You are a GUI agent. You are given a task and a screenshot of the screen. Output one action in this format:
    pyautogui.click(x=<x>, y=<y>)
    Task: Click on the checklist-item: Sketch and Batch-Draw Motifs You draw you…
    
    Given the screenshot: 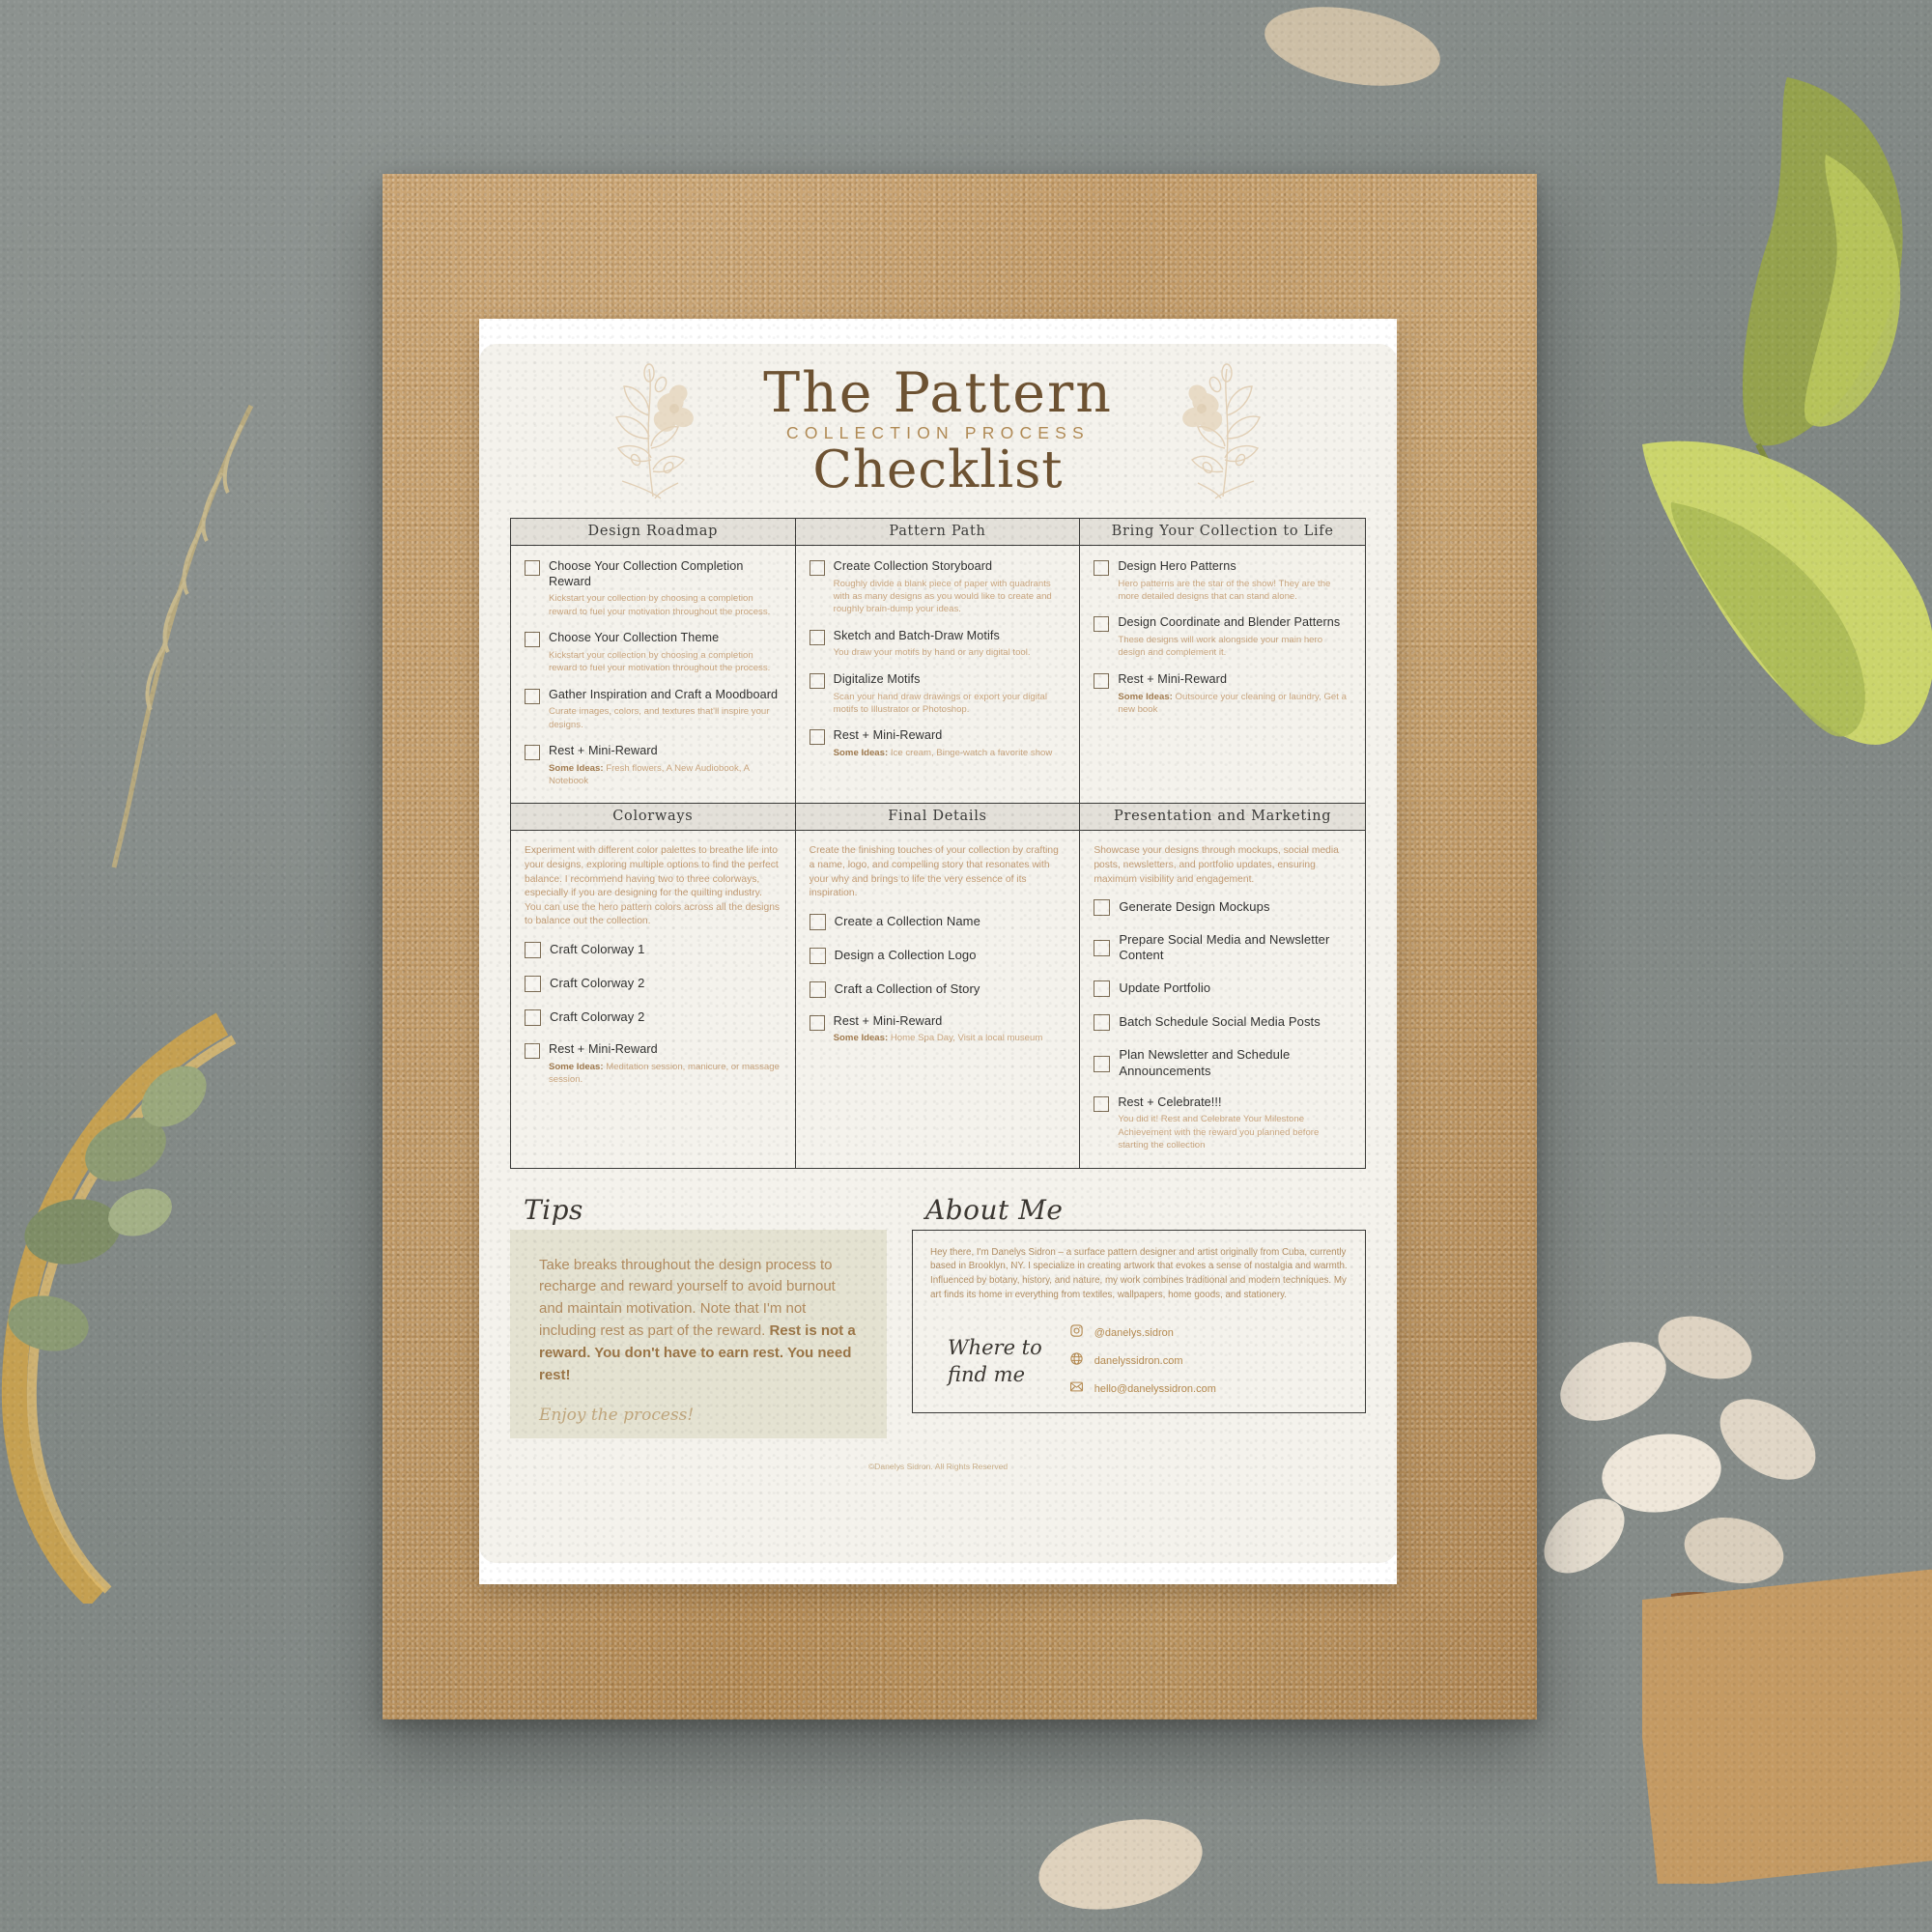 What is the action you would take?
    pyautogui.click(x=937, y=644)
    